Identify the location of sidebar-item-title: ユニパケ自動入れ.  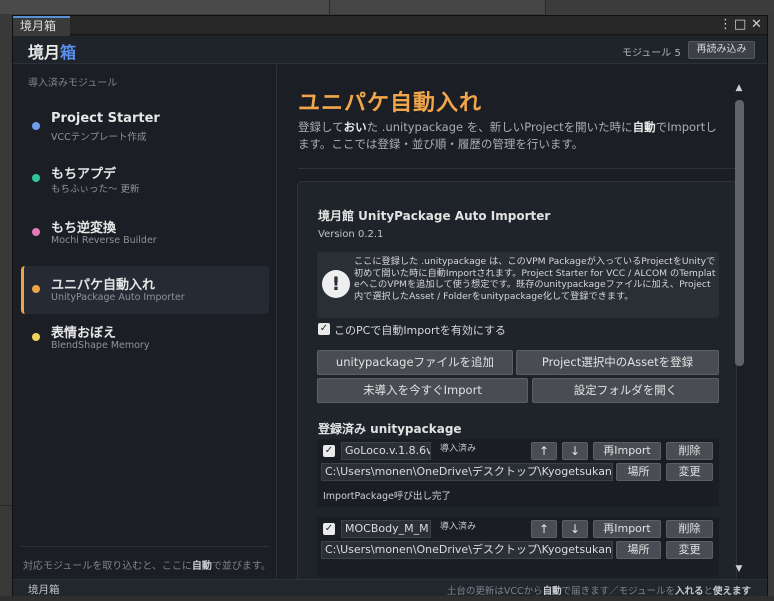
(103, 285).